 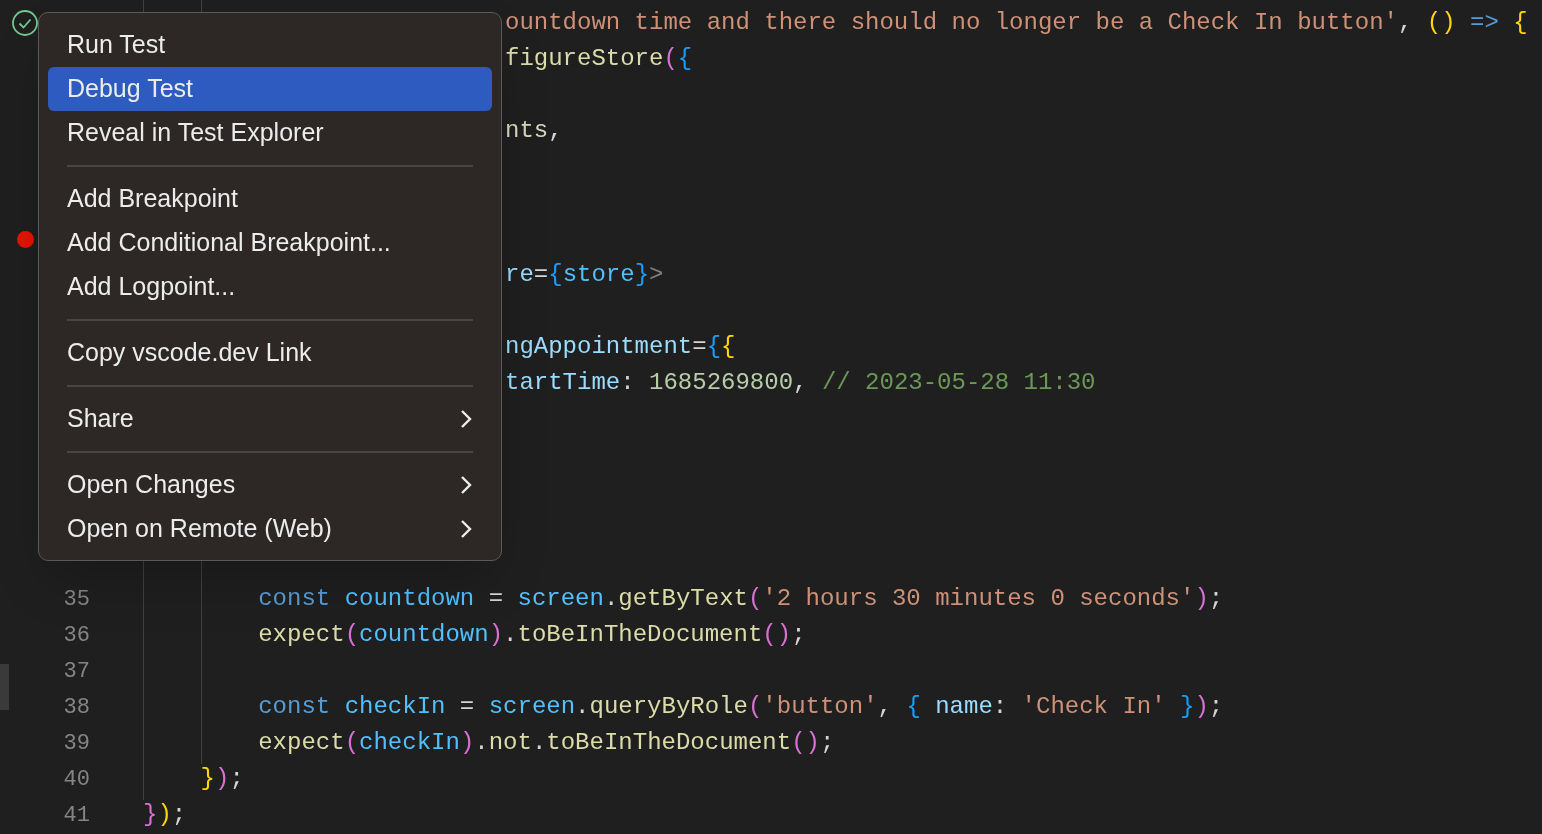 I want to click on menu-item: Share, so click(x=270, y=419).